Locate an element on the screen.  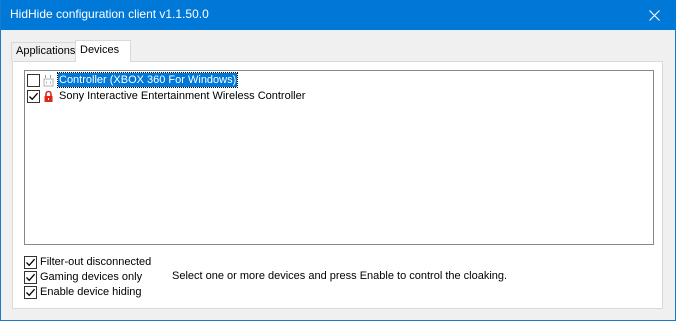
tab-applications: Applications is located at coordinates (43, 51).